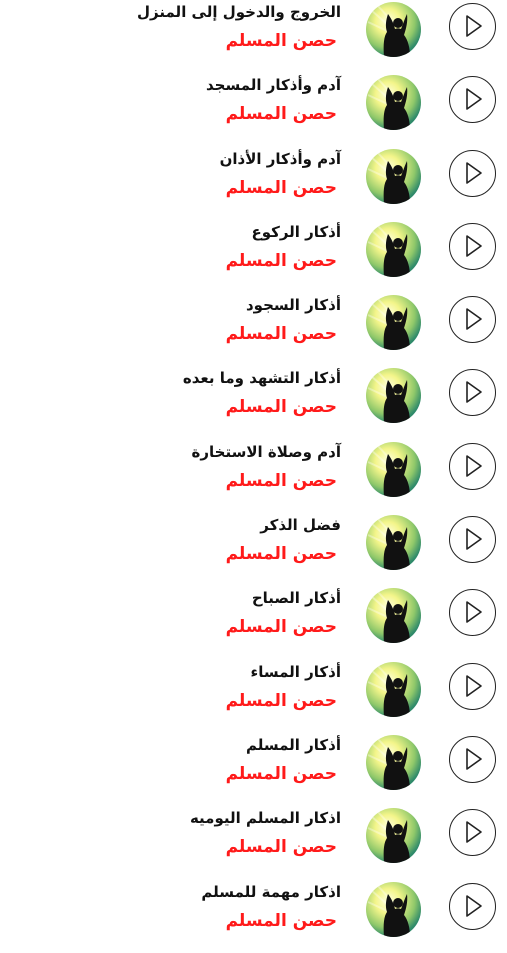 The image size is (507, 953). I want to click on track-row: اذكار المسلم اليوميه حصن المسلم, so click(253, 842).